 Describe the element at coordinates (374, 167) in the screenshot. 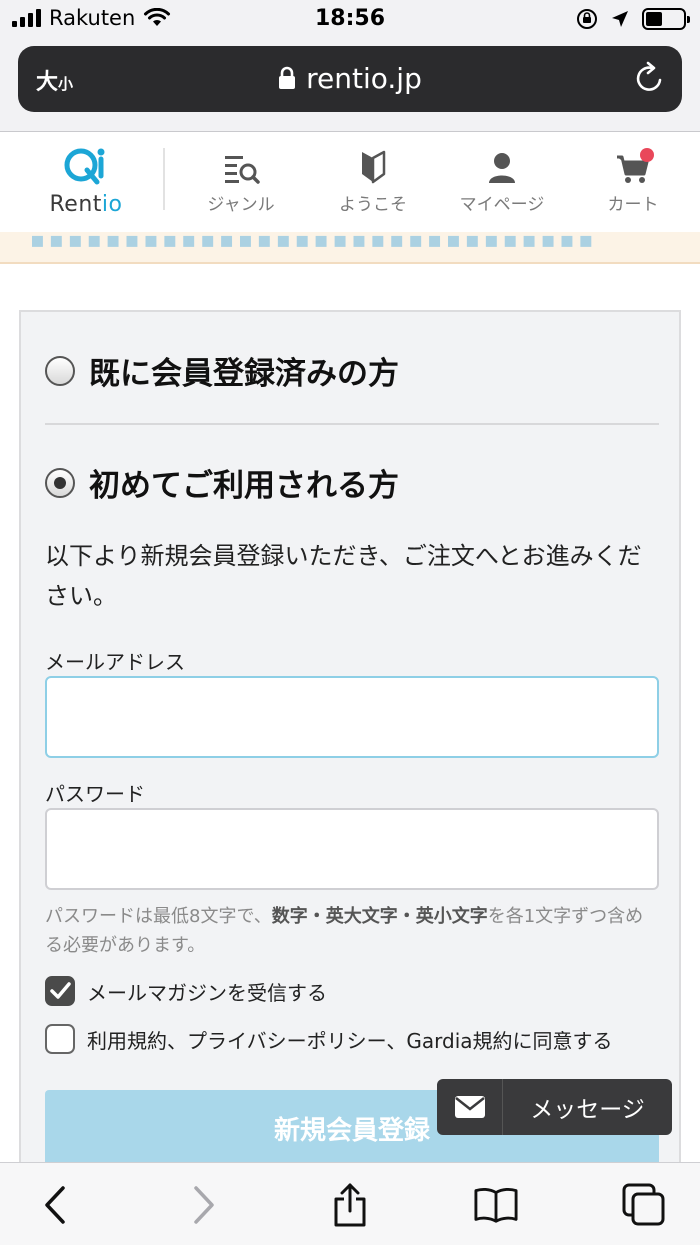

I see `beginner-mark-icon` at that location.